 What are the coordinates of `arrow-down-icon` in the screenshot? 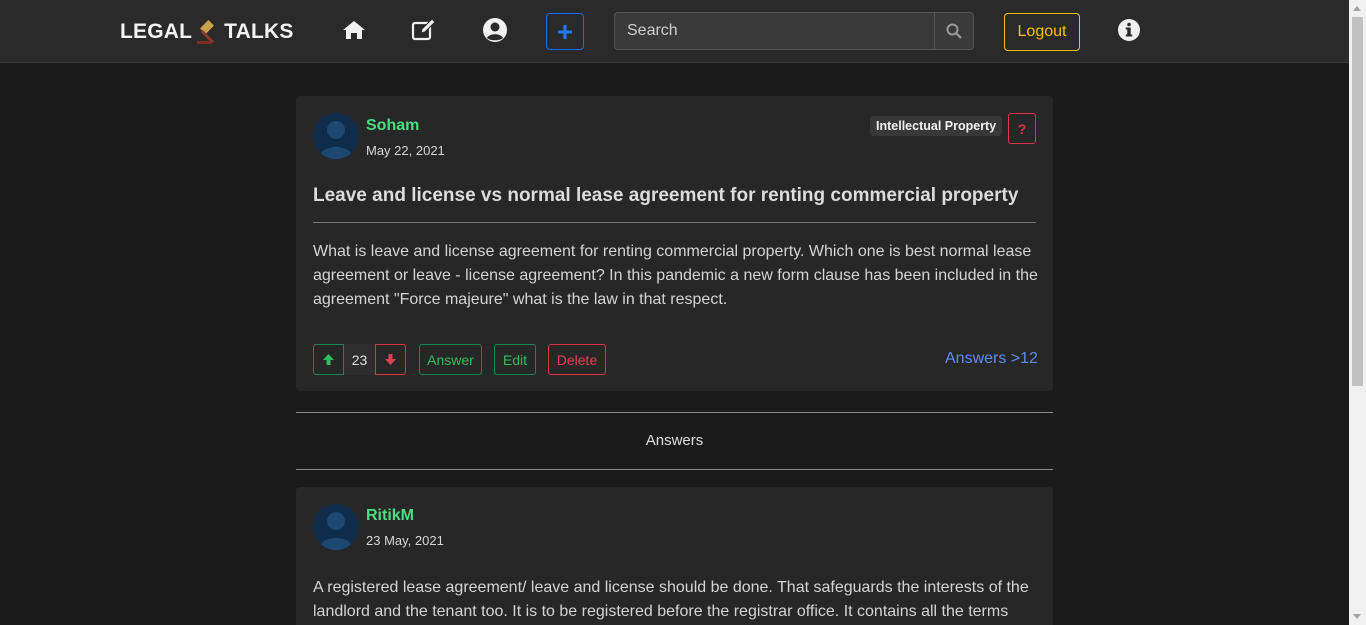 It's located at (390, 359).